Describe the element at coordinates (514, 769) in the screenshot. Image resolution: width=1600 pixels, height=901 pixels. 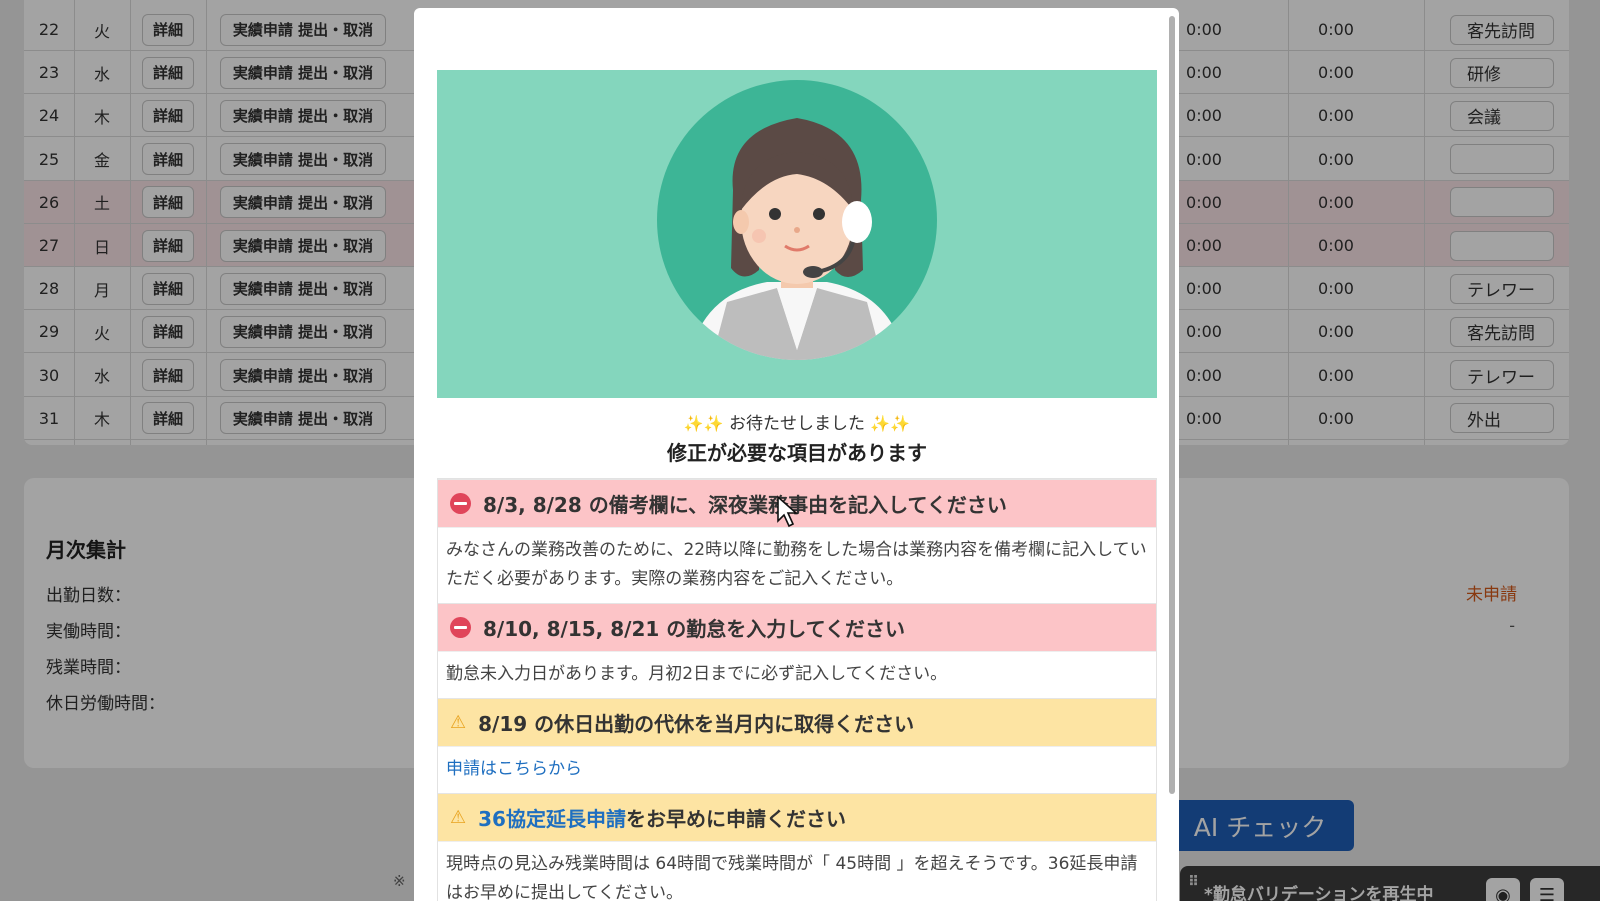
I see `apply-here-link: 申請はこちらから` at that location.